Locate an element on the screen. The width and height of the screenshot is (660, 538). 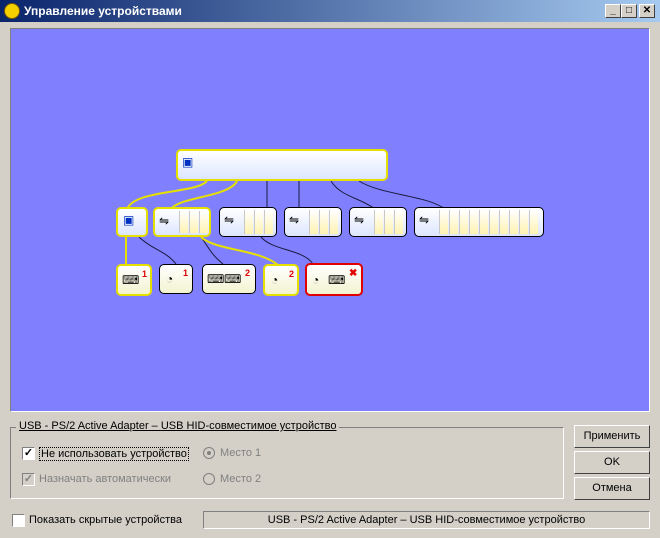
title-bar: Управление устройствами _ □ ✕ is located at coordinates (330, 11).